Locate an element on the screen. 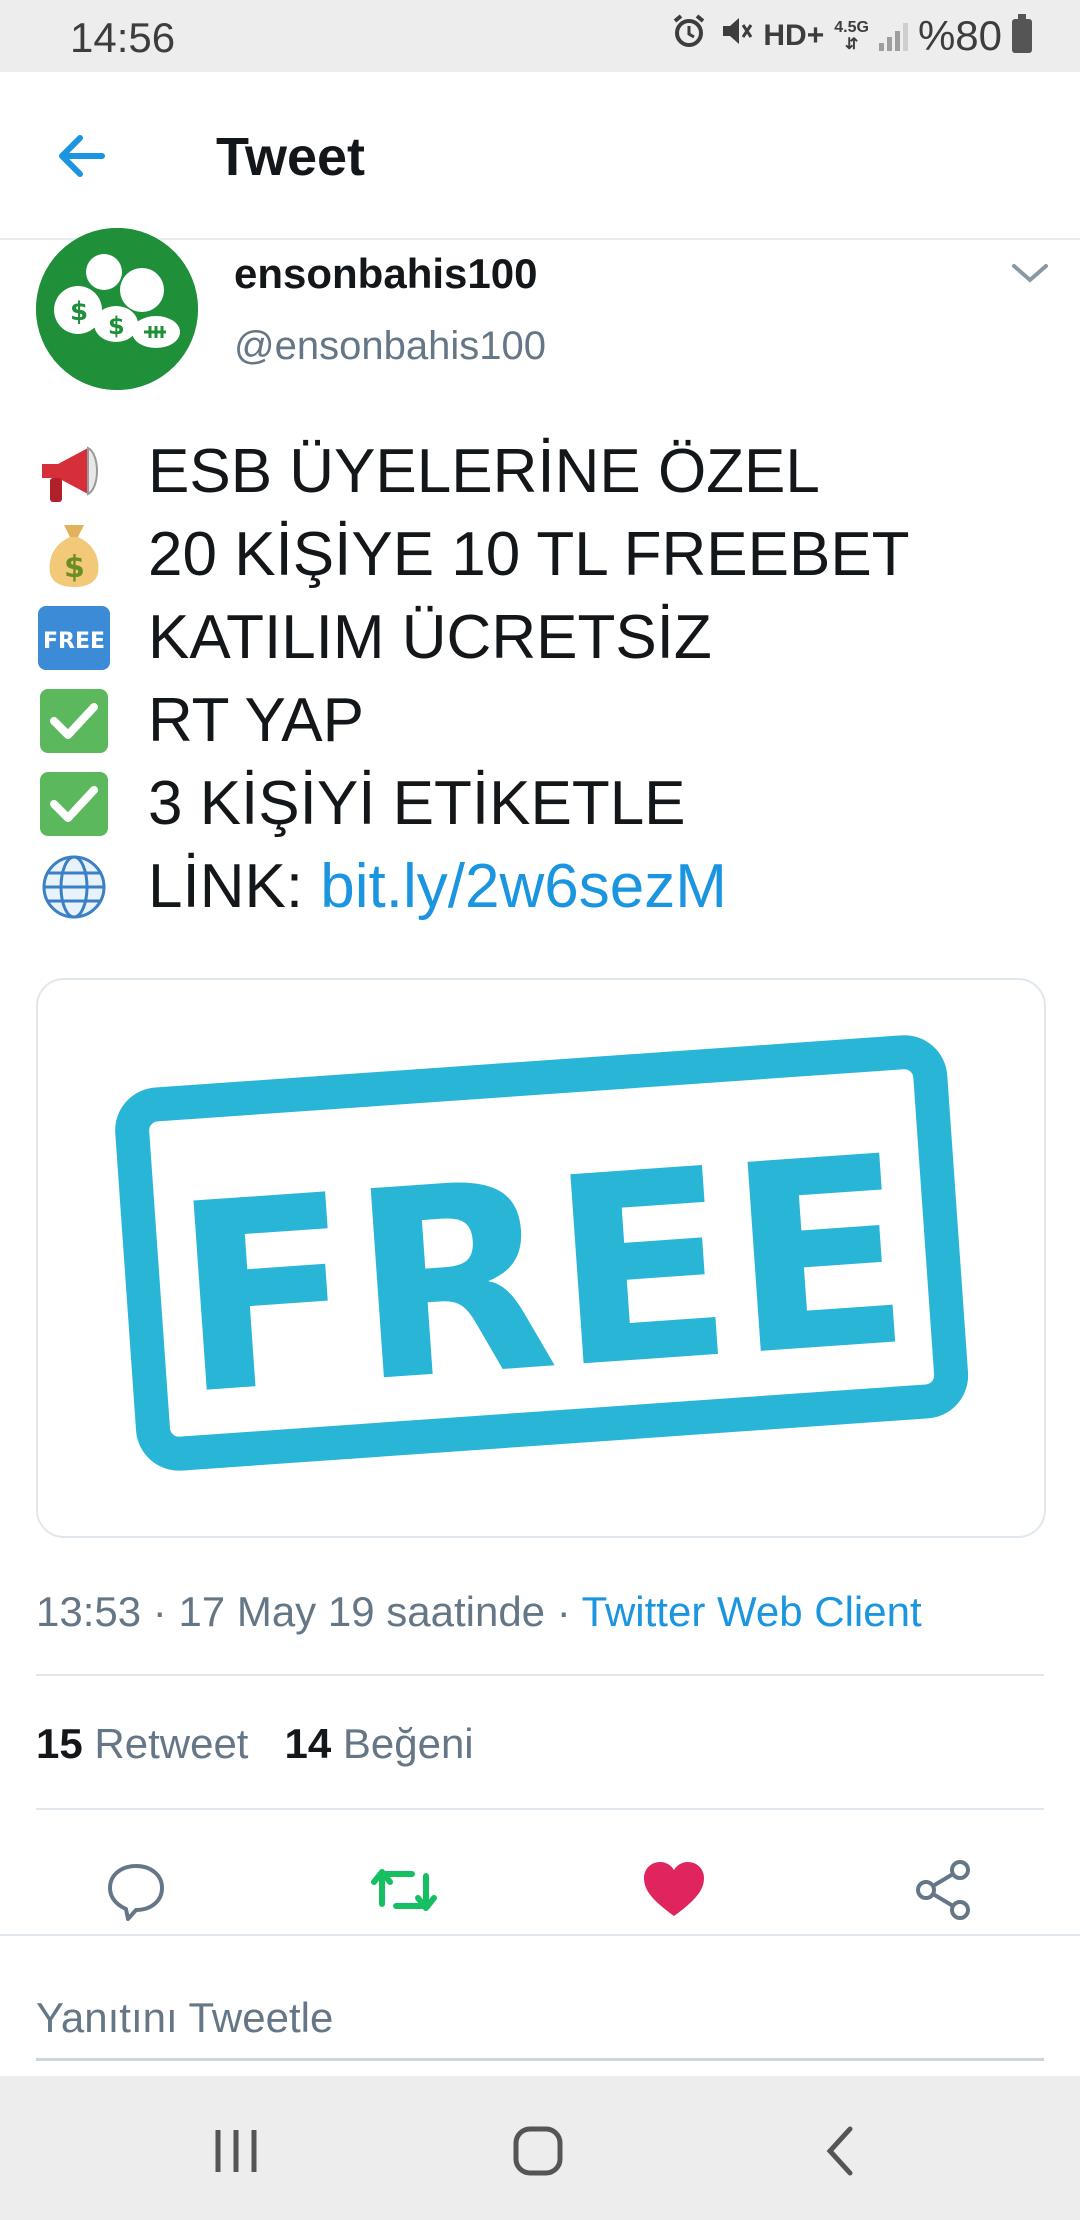  comment-icon is located at coordinates (136, 1892).